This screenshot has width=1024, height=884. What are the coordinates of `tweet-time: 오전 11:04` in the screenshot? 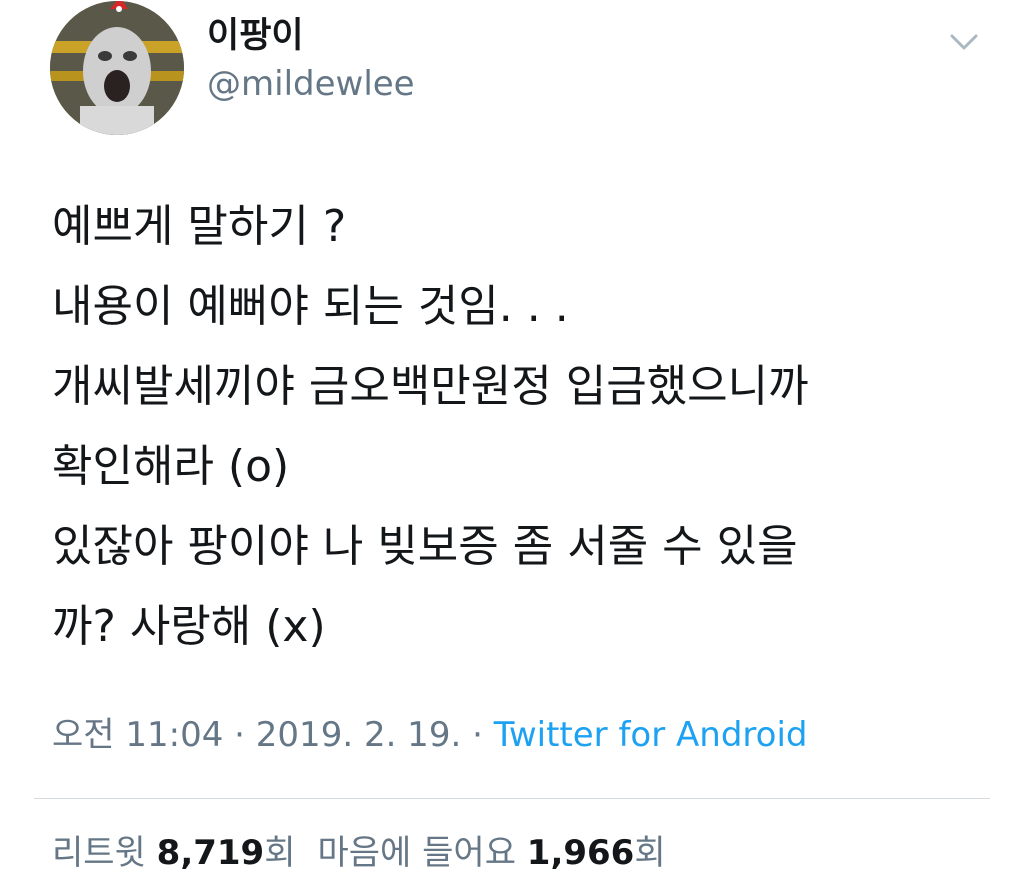 It's located at (137, 735).